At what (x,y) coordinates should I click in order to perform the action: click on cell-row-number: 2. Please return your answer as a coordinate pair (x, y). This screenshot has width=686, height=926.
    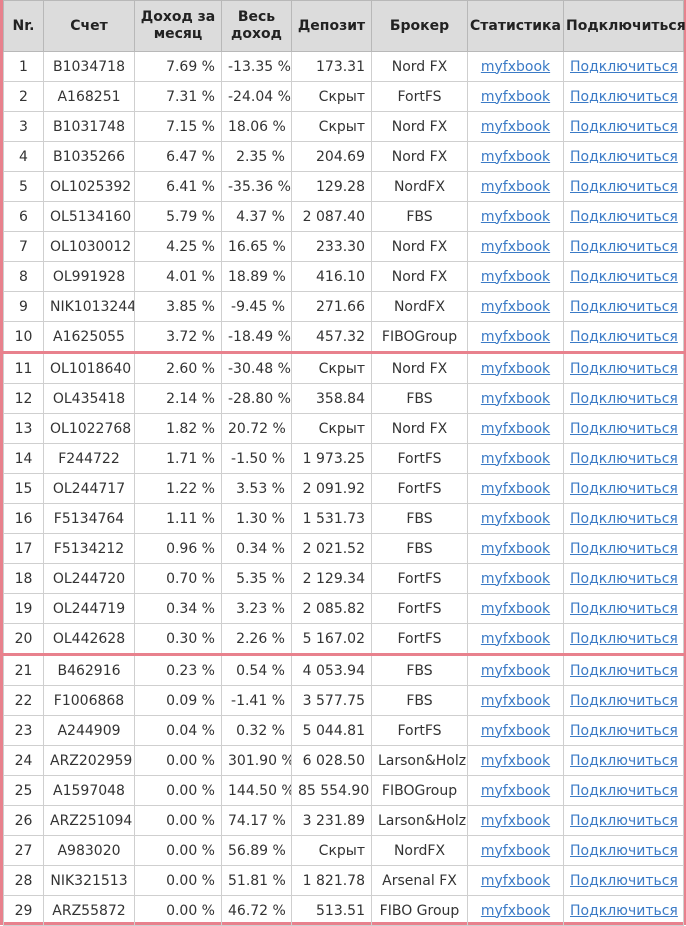
    Looking at the image, I should click on (23, 96).